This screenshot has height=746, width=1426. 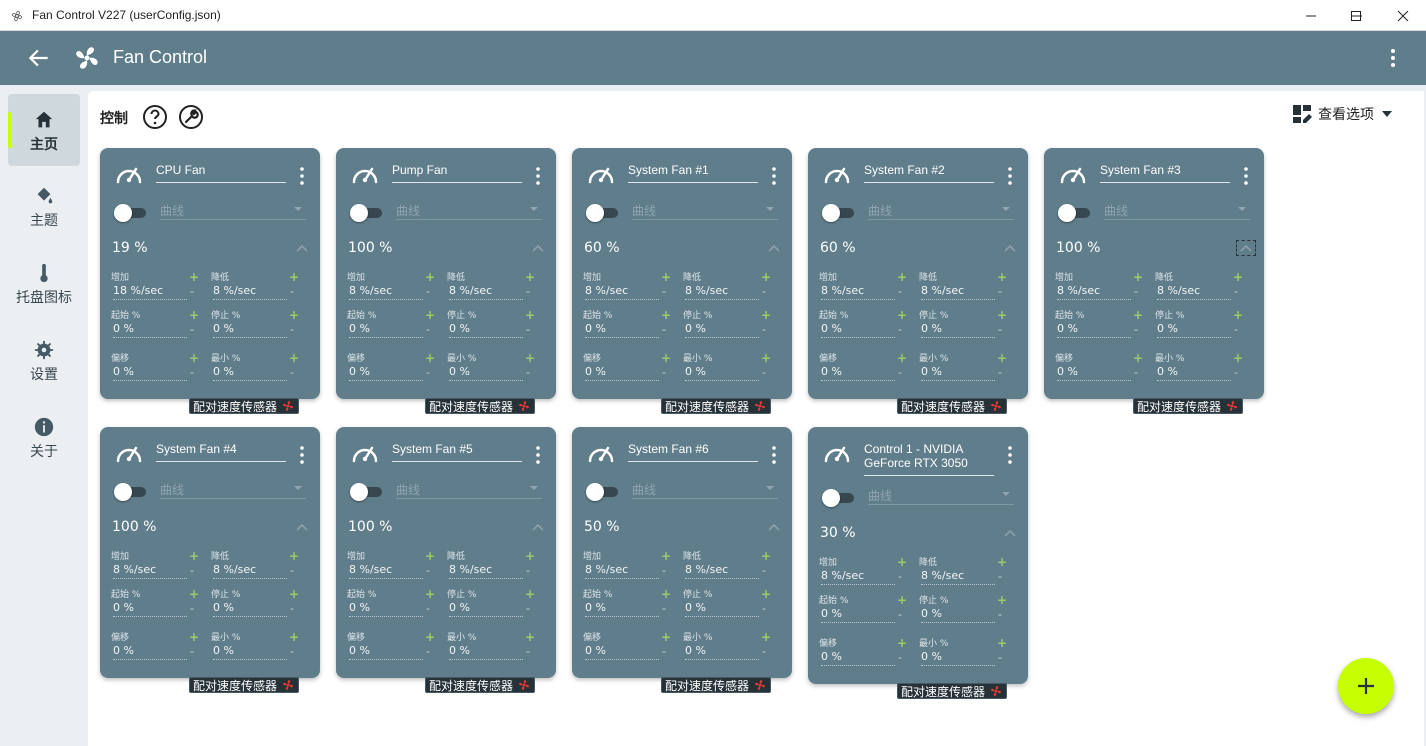 I want to click on fan-name-input: System Fan #2, so click(x=929, y=173).